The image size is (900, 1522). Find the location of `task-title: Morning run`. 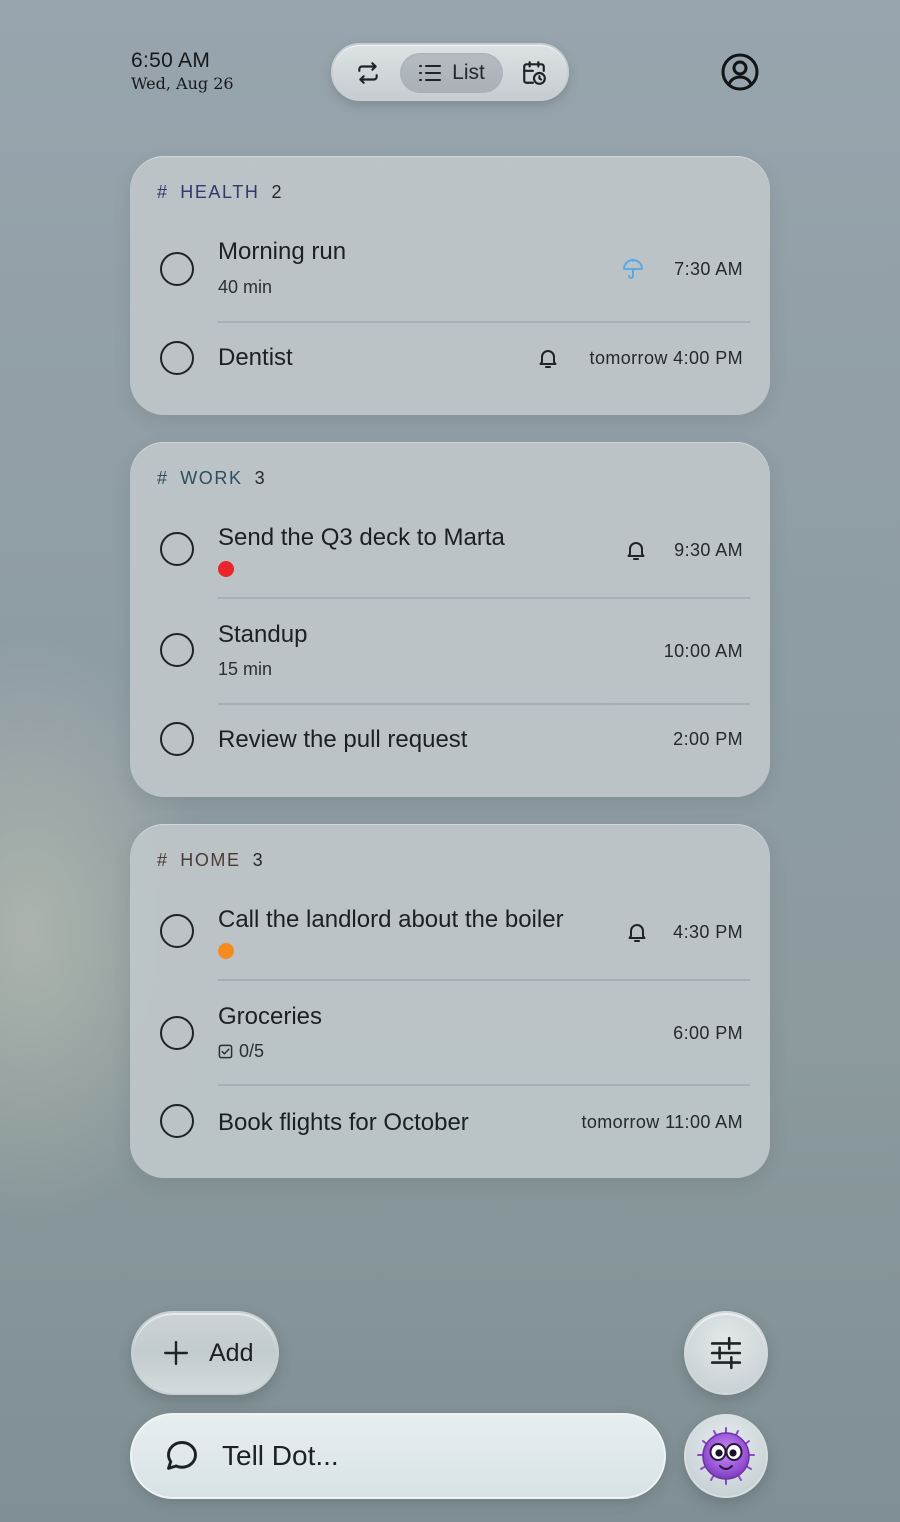

task-title: Morning run is located at coordinates (282, 251).